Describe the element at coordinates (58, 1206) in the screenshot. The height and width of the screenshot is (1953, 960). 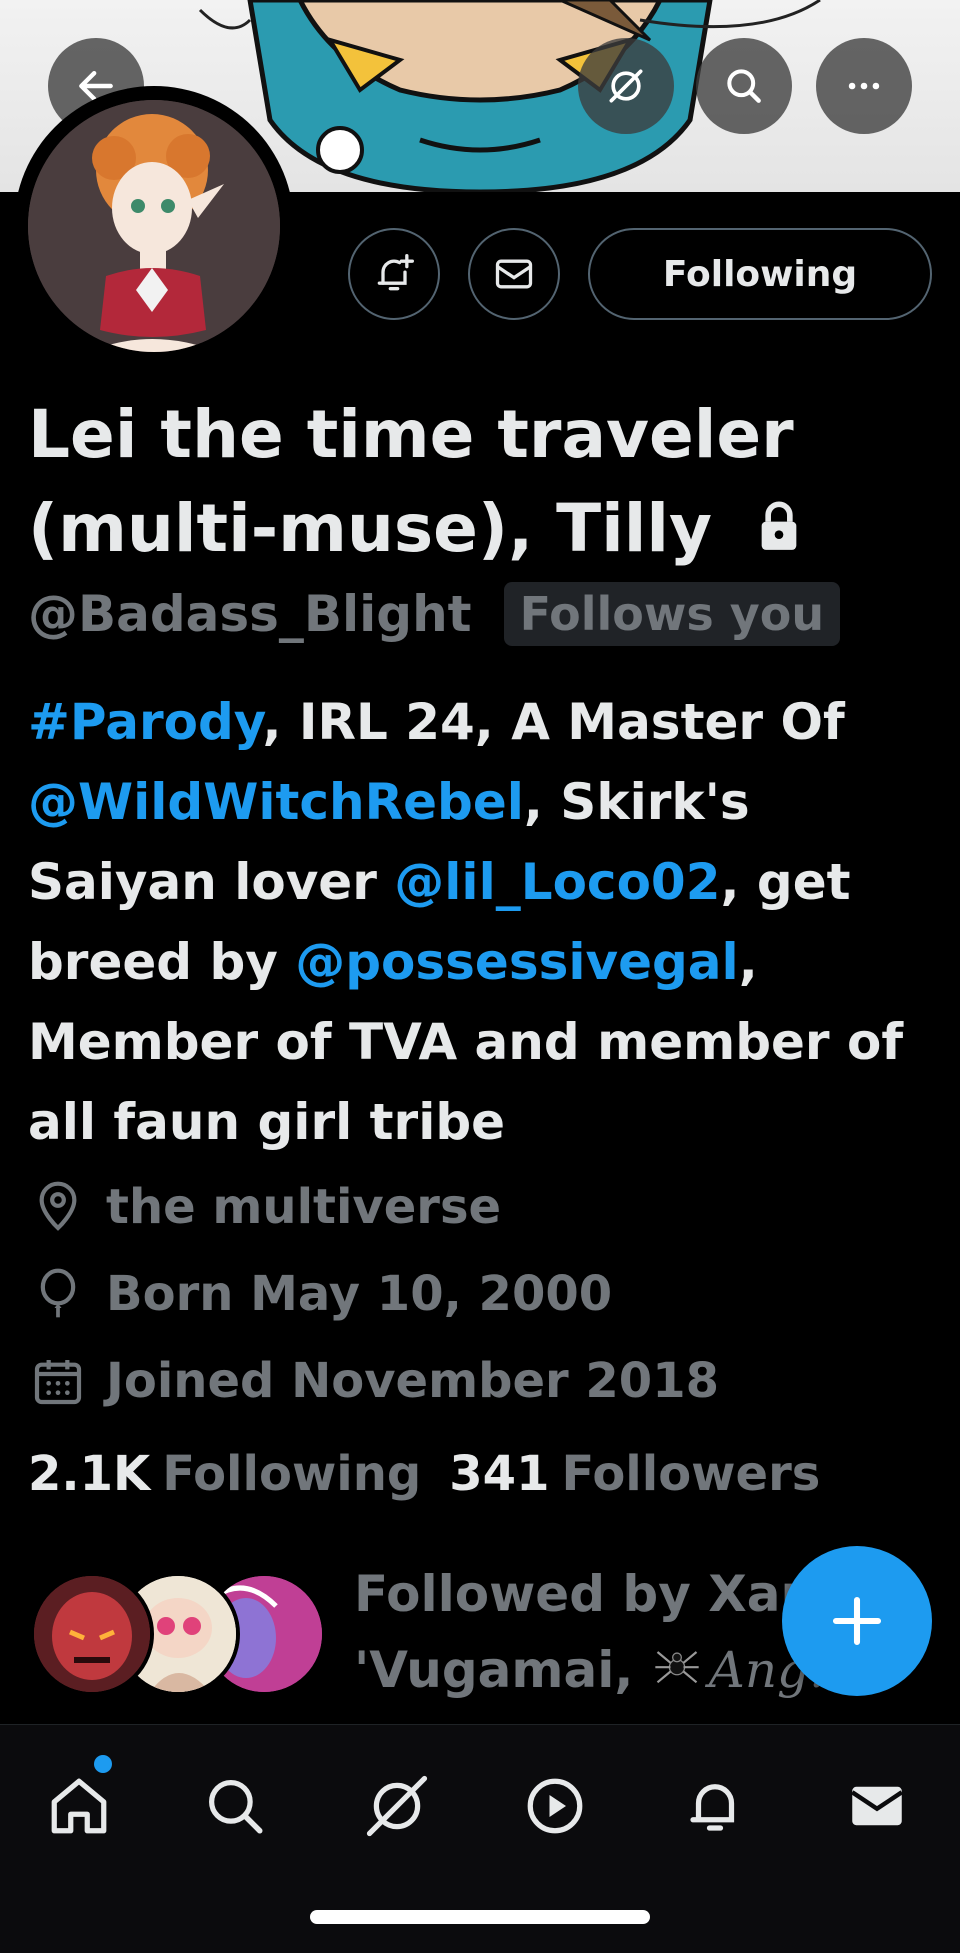
I see `location-pin-icon` at that location.